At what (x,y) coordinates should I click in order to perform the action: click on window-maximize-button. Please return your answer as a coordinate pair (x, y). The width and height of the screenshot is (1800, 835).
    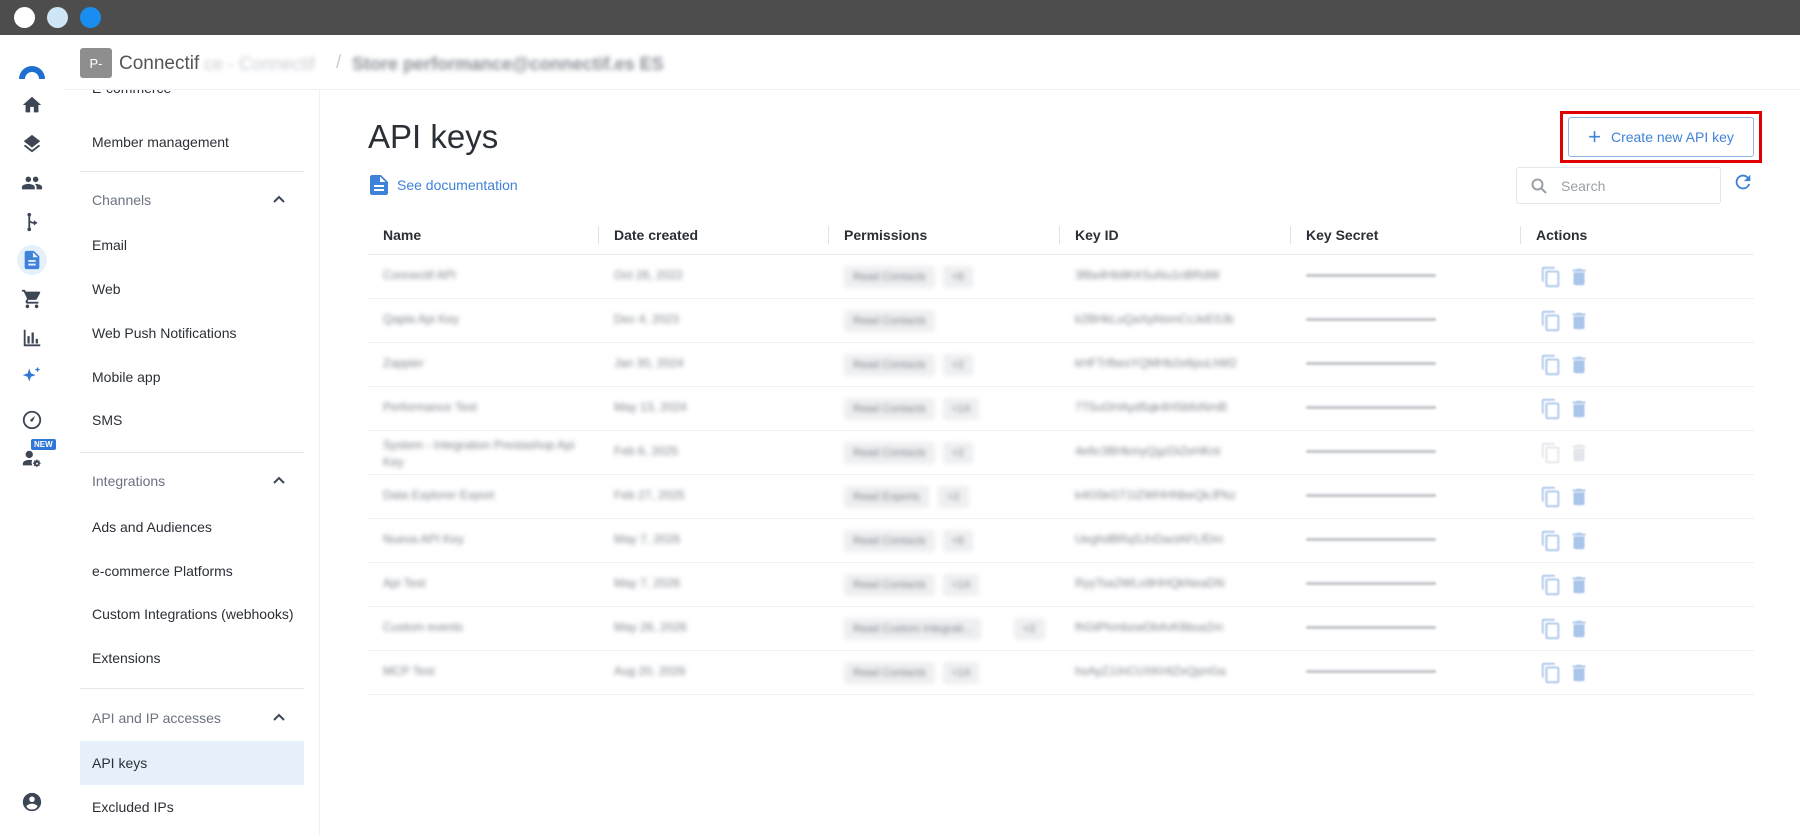
    Looking at the image, I should click on (90, 17).